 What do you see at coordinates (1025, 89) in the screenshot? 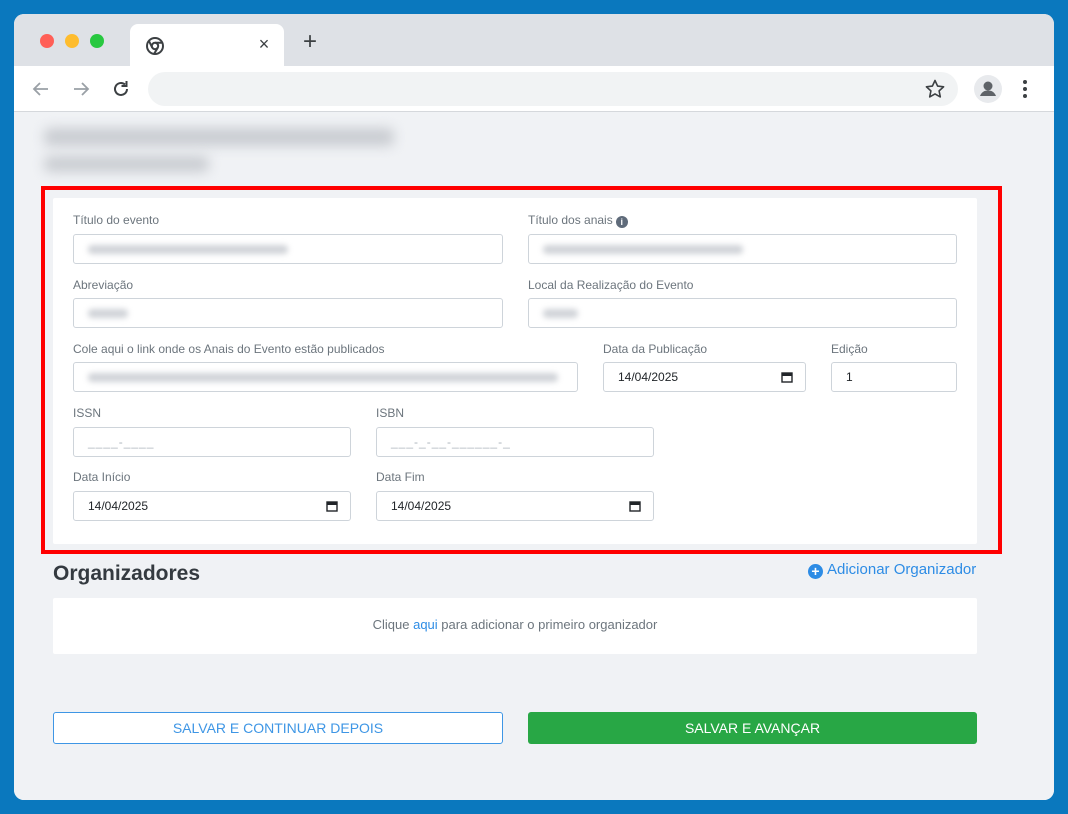
I see `more-options-icon` at bounding box center [1025, 89].